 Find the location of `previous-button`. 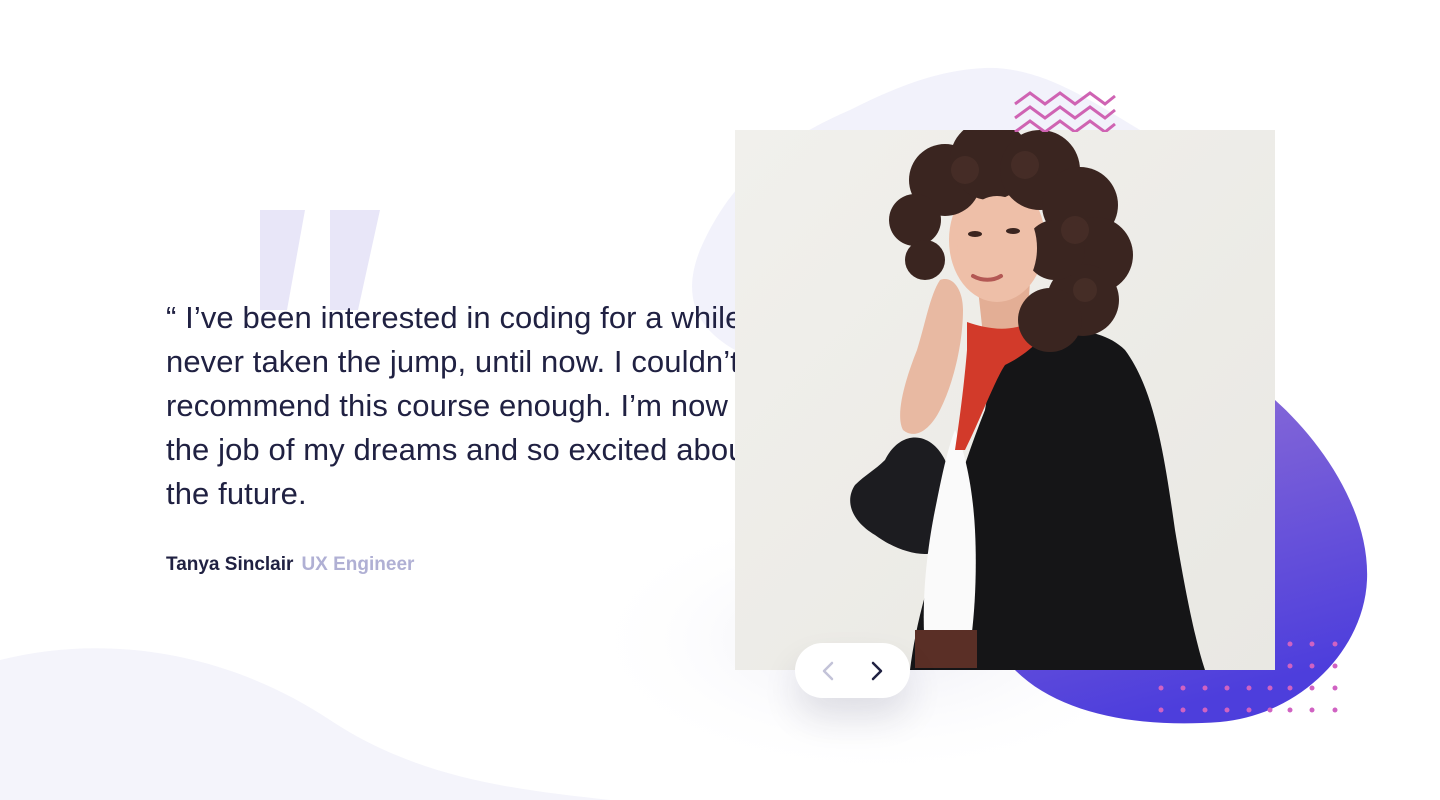

previous-button is located at coordinates (828, 671).